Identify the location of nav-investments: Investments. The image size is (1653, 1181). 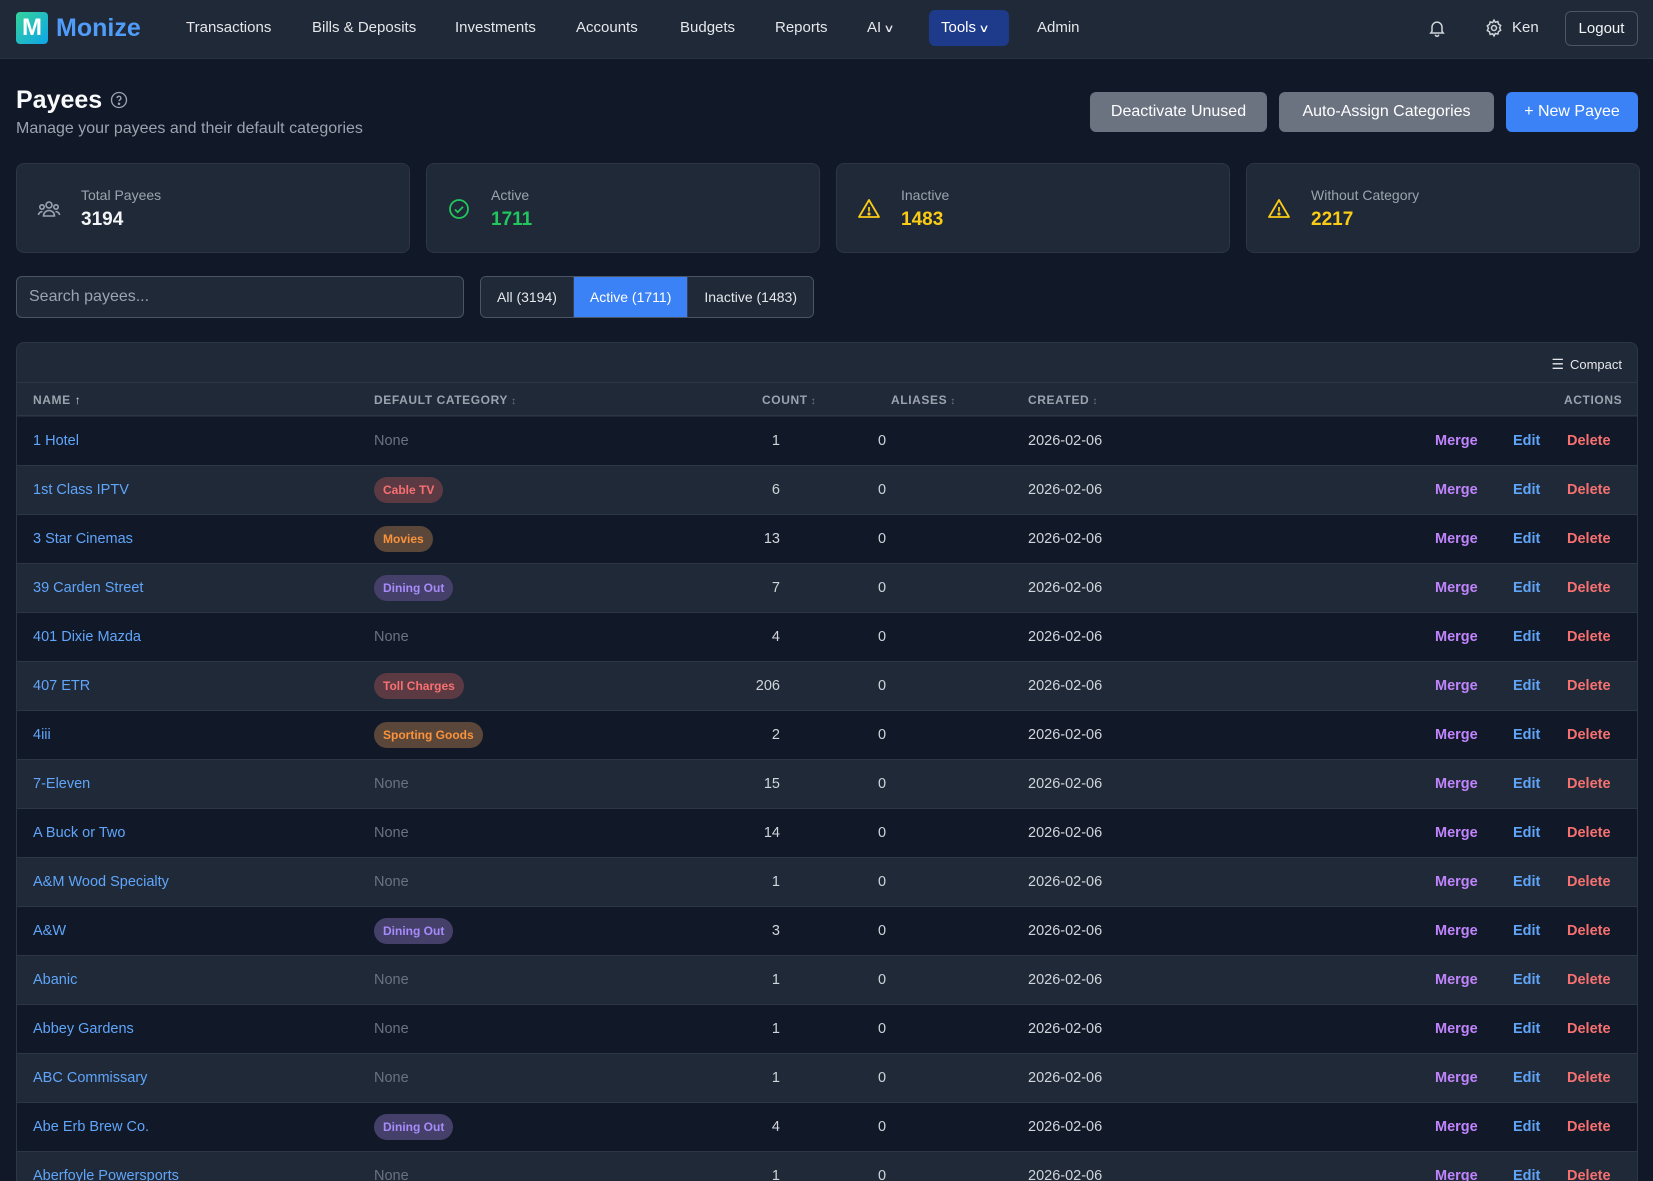
(495, 28).